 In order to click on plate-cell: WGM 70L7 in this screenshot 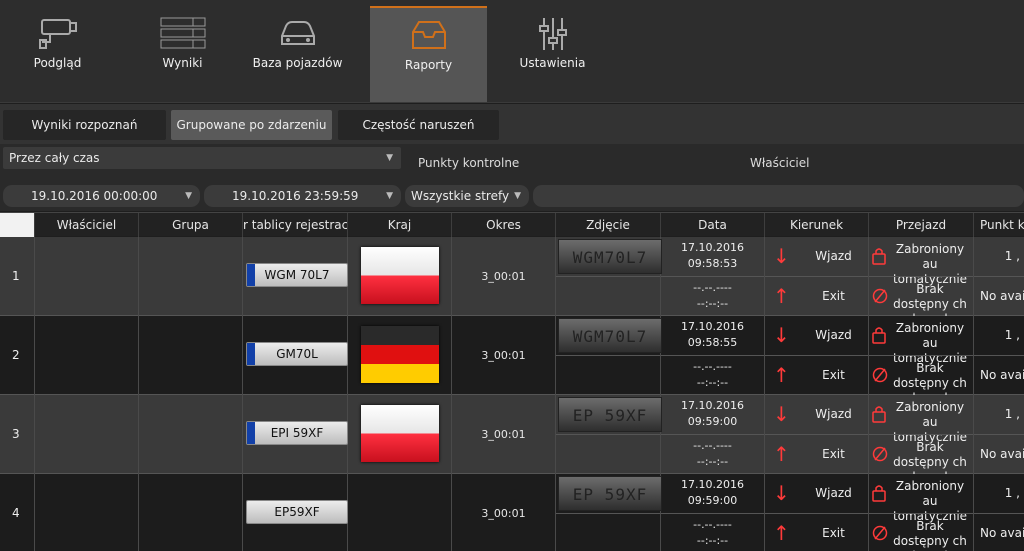, I will do `click(295, 276)`.